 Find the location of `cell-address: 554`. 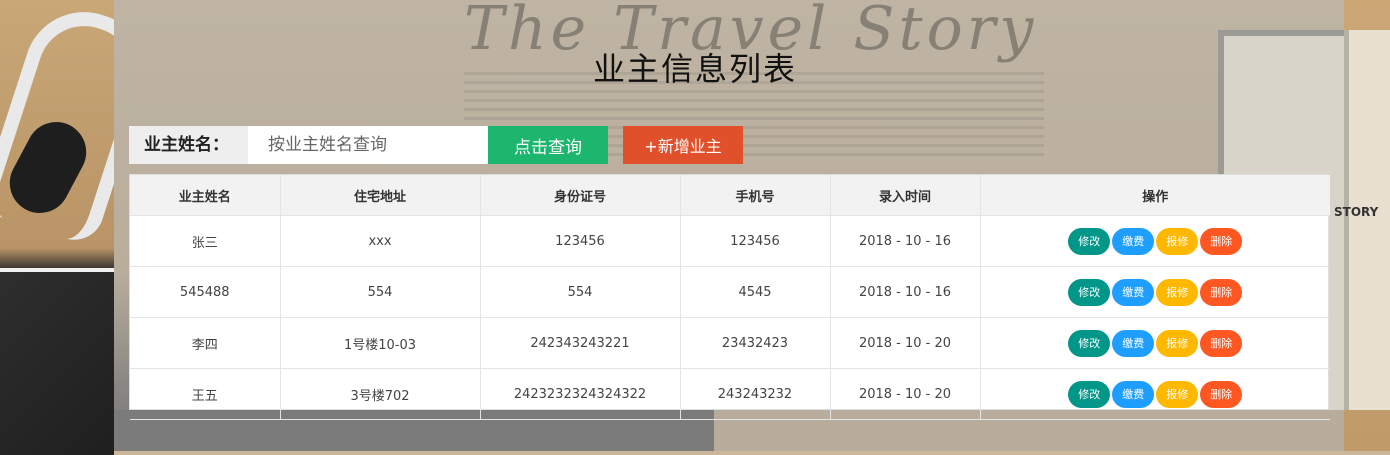

cell-address: 554 is located at coordinates (380, 292).